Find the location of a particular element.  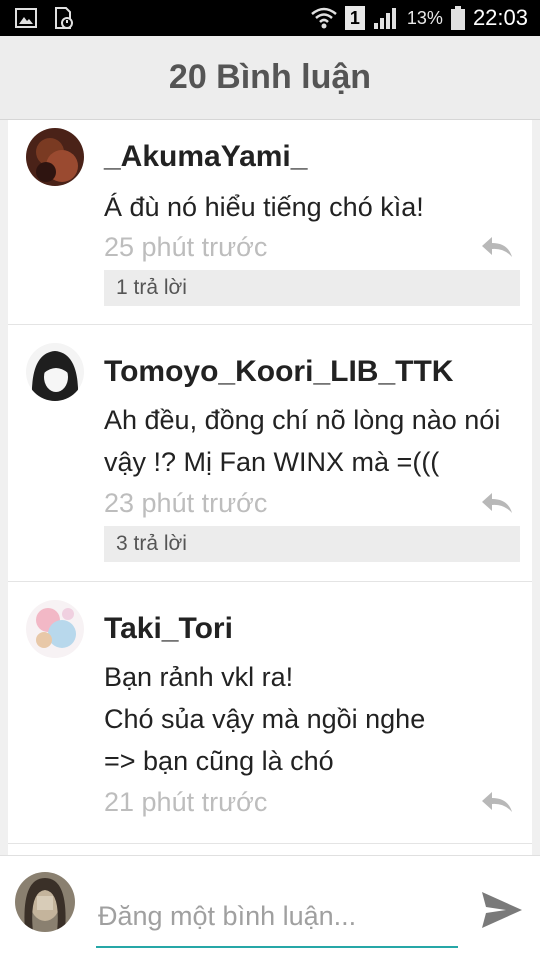

battery-icon is located at coordinates (457, 18).